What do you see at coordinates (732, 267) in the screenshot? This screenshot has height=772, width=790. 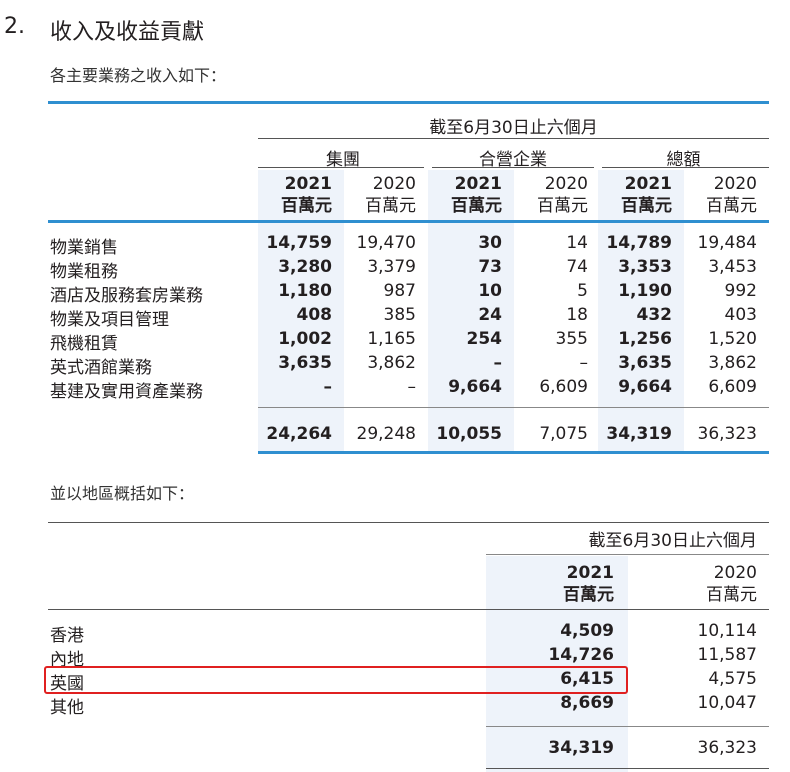 I see `table1-cell: 3,453` at bounding box center [732, 267].